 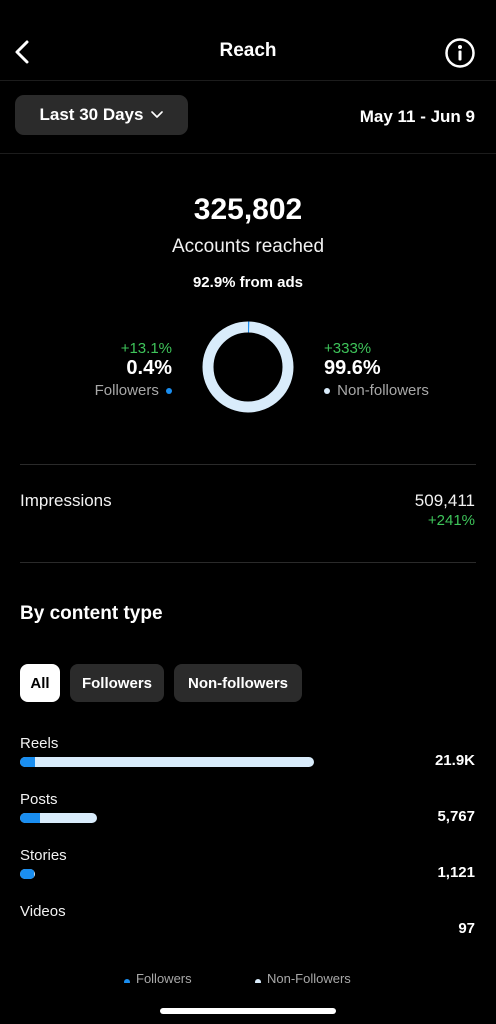 I want to click on impressions-value: 509,411, so click(x=444, y=500).